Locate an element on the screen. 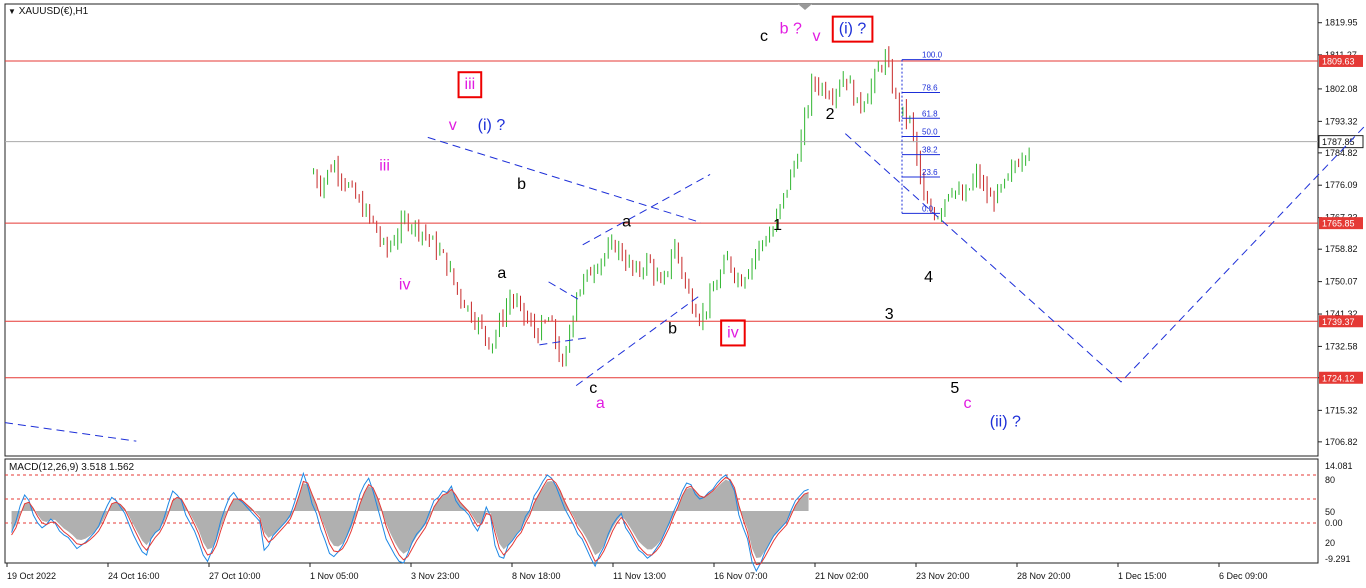 Image resolution: width=1366 pixels, height=588 pixels. x-tick-label: 27 Oct 10:00 is located at coordinates (235, 576).